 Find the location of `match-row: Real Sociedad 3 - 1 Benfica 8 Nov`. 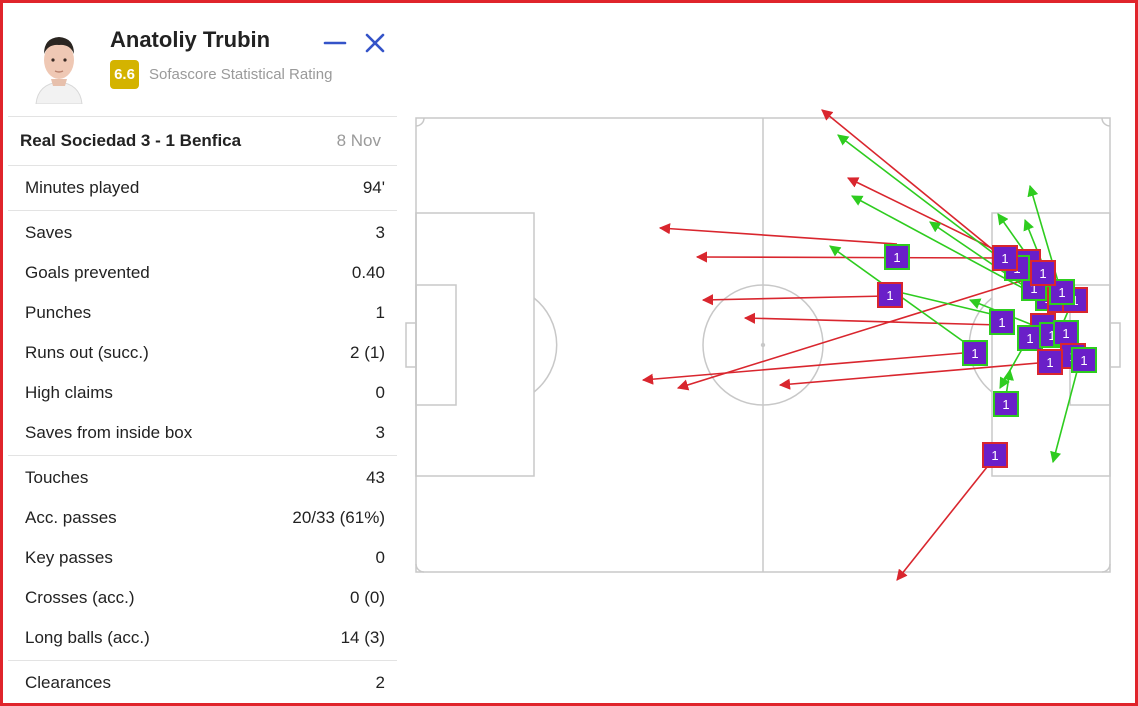

match-row: Real Sociedad 3 - 1 Benfica 8 Nov is located at coordinates (202, 141).